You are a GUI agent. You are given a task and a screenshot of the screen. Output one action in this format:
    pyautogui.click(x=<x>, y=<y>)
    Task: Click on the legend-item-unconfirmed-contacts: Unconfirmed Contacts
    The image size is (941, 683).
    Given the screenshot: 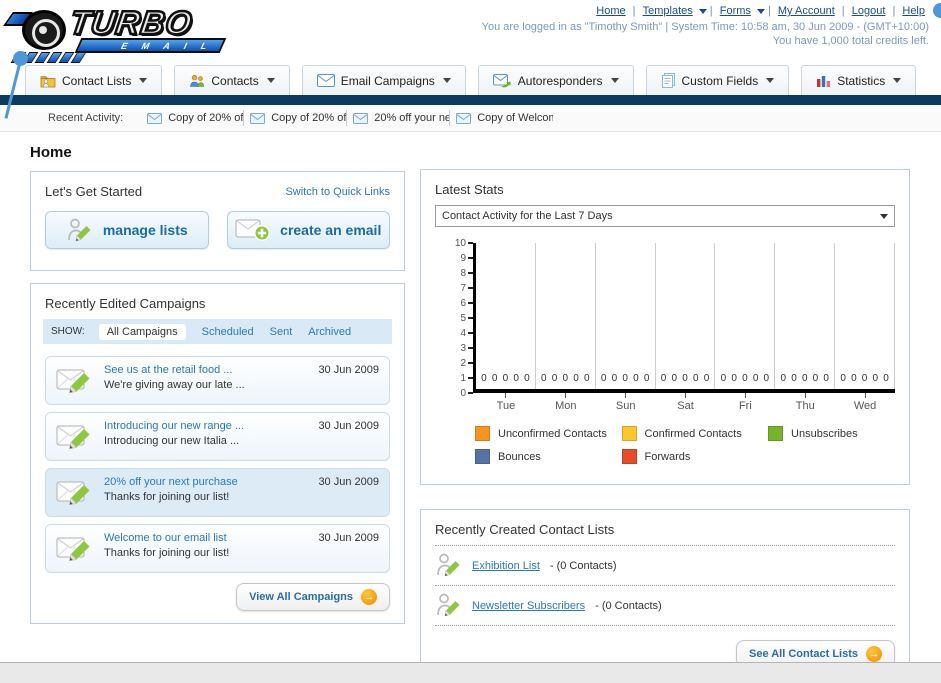 What is the action you would take?
    pyautogui.click(x=548, y=433)
    